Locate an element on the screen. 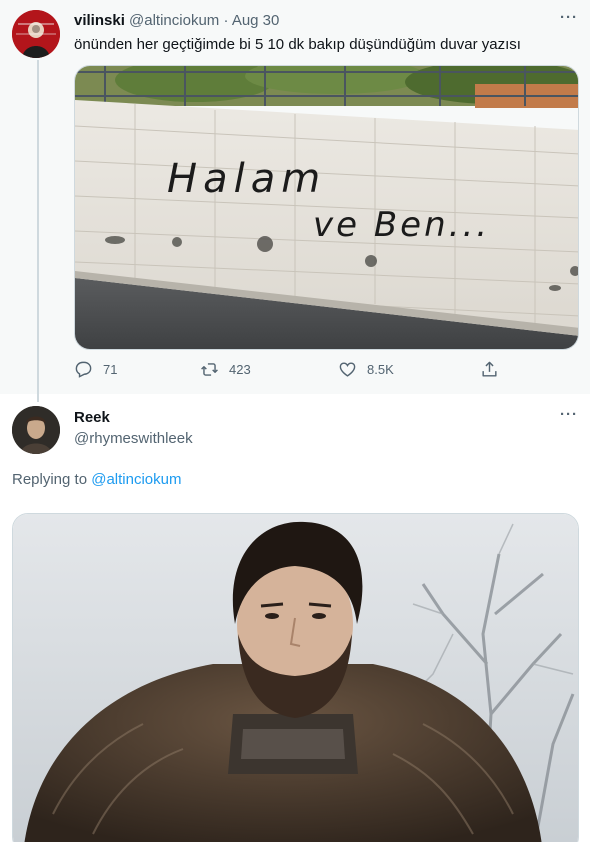 The height and width of the screenshot is (842, 590). user-handle: @altinciokum is located at coordinates (174, 20).